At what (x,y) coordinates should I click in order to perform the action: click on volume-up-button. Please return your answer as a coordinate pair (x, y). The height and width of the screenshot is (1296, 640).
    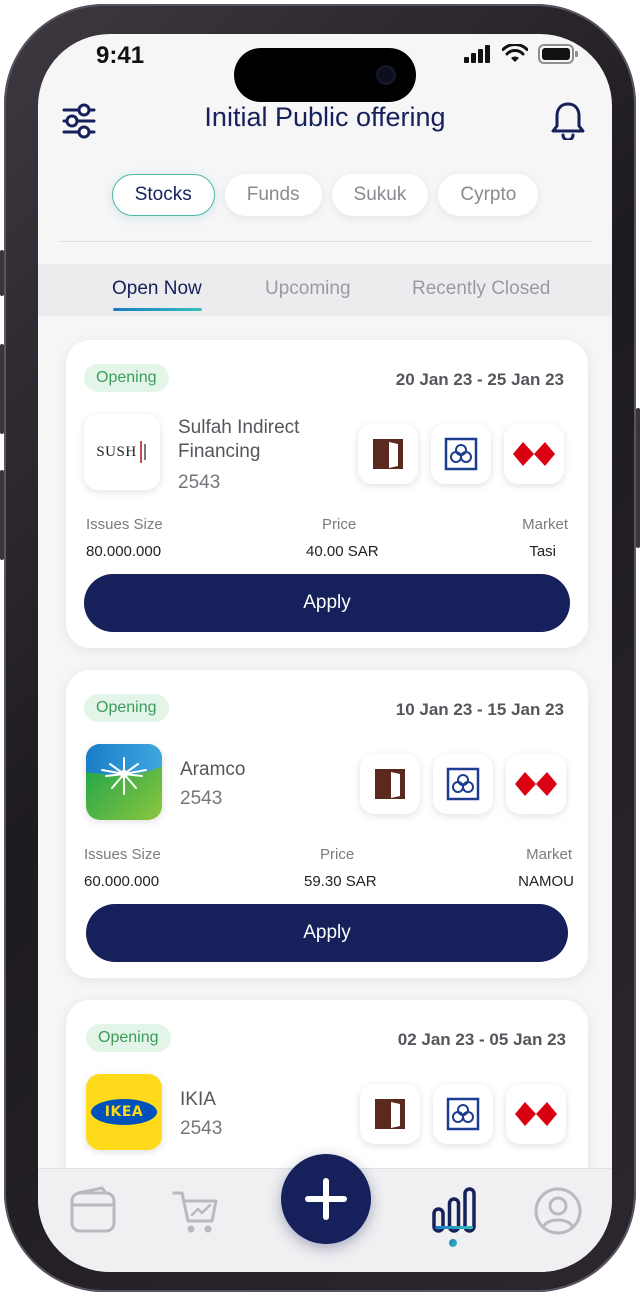
    Looking at the image, I should click on (2, 389).